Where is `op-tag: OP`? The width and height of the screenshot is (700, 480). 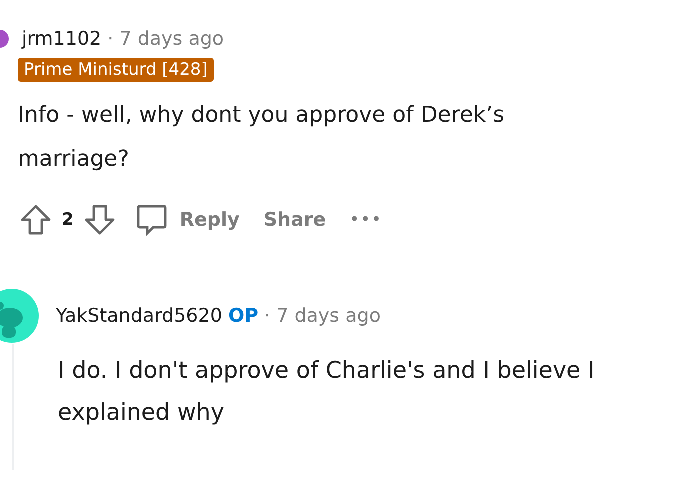
op-tag: OP is located at coordinates (243, 316).